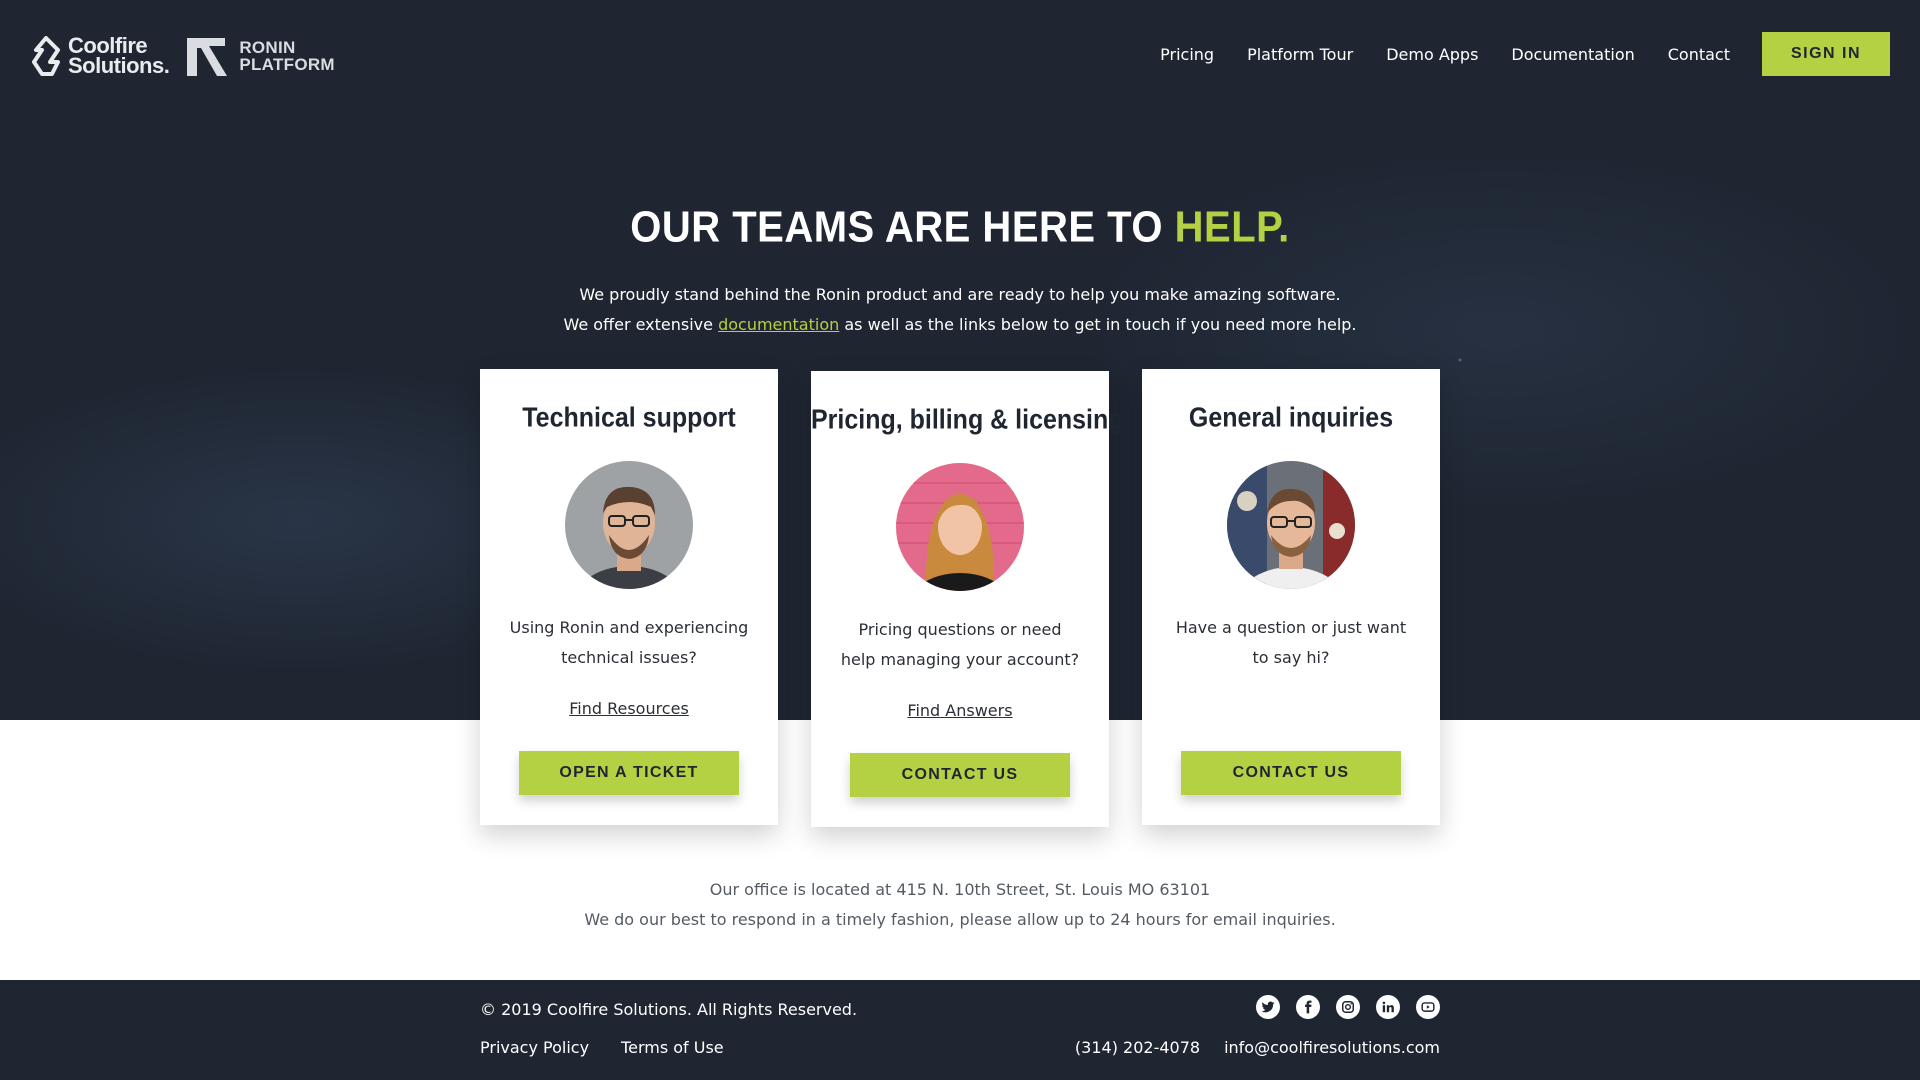 This screenshot has height=1080, width=1920. I want to click on avatar-pricing-billing, so click(960, 527).